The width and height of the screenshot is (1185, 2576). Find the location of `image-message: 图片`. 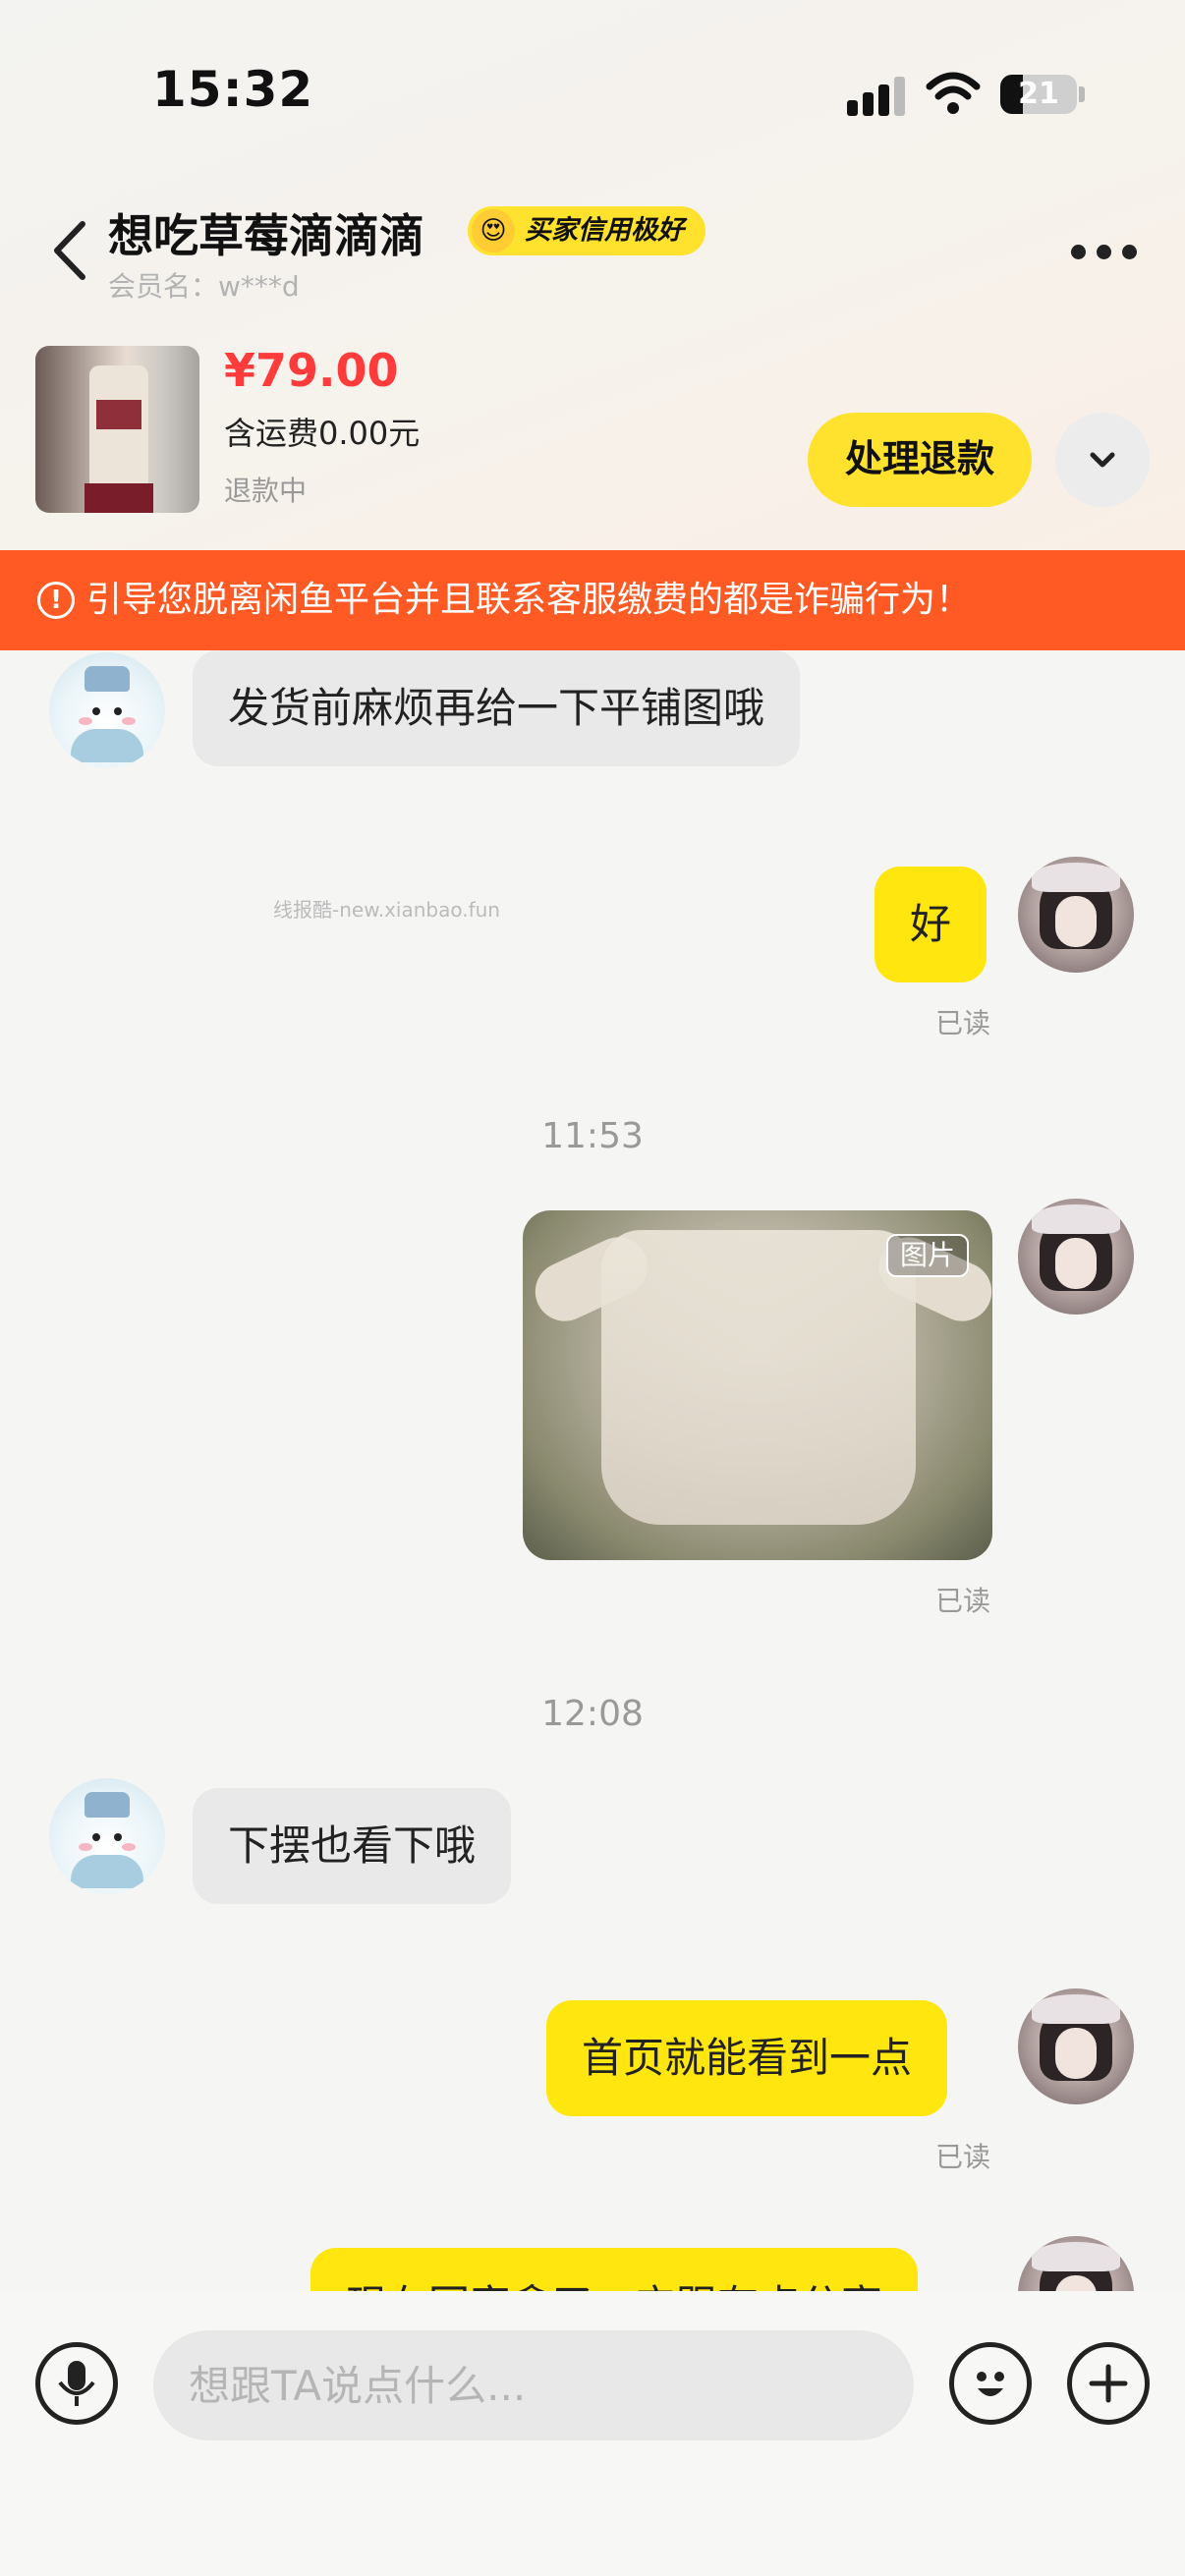

image-message: 图片 is located at coordinates (757, 1385).